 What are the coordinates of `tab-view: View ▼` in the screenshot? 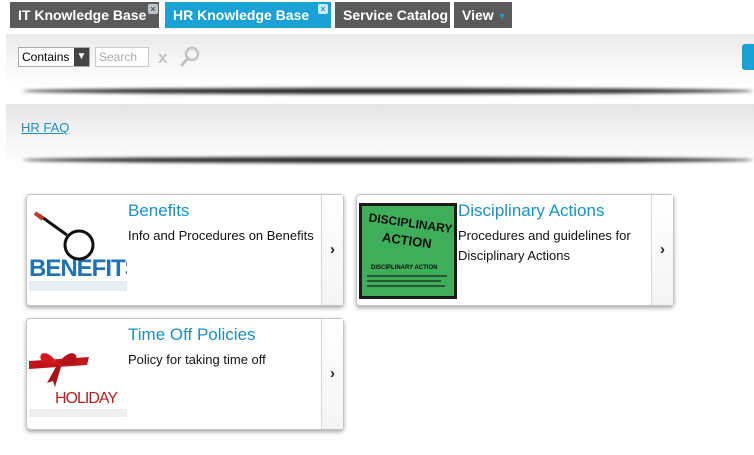 It's located at (483, 15).